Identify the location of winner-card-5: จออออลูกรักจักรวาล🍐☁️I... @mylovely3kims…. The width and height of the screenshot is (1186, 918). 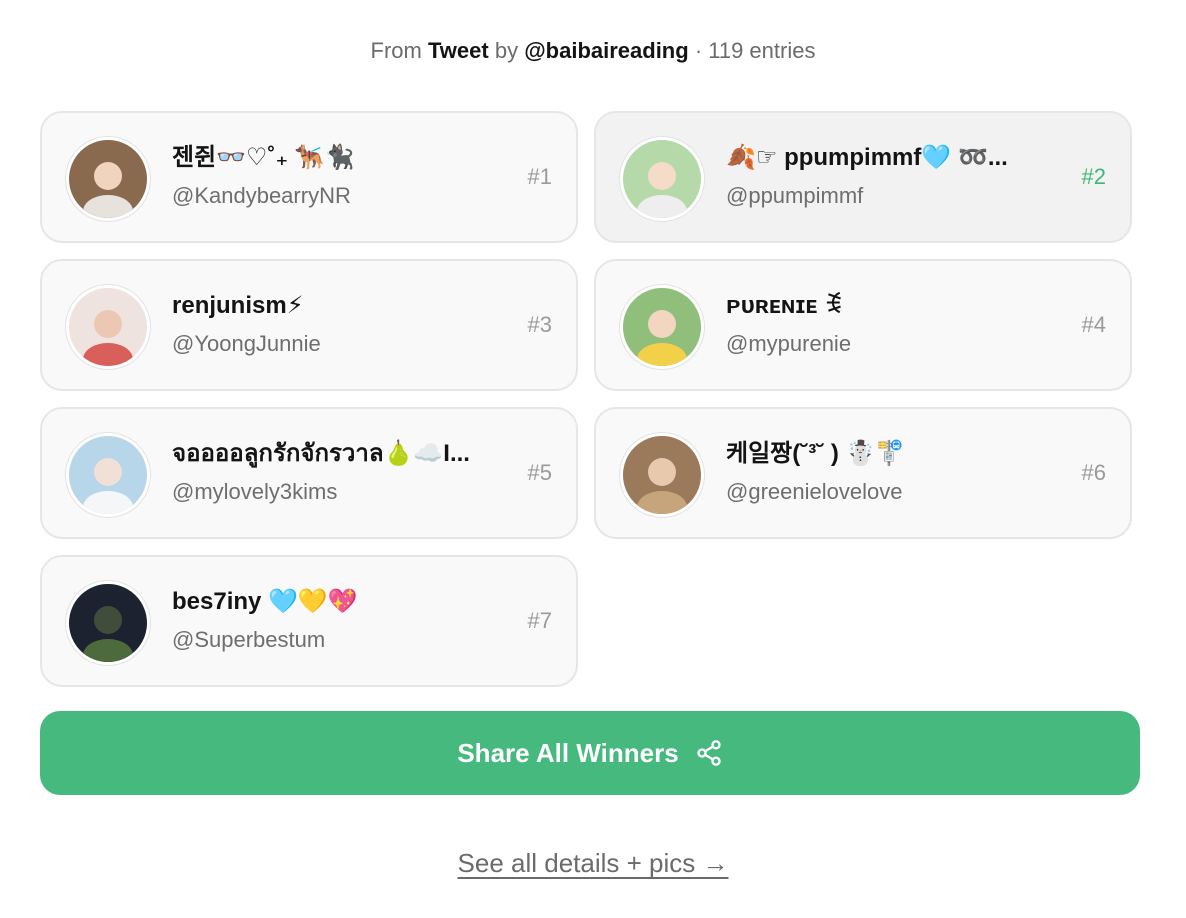
(309, 473).